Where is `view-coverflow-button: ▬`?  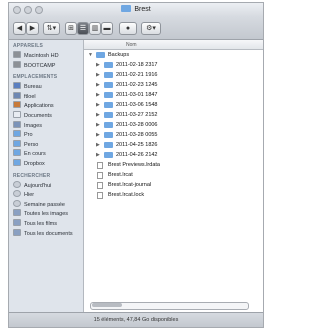
view-coverflow-button: ▬ is located at coordinates (107, 28).